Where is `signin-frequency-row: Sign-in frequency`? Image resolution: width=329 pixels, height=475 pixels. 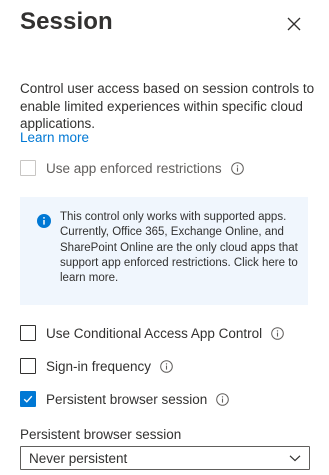
signin-frequency-row: Sign-in frequency is located at coordinates (96, 366).